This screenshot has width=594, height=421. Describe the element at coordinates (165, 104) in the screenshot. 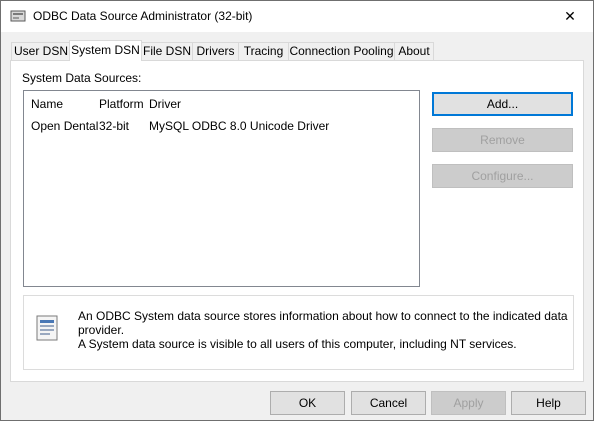

I see `column-header-driver: Driver` at that location.